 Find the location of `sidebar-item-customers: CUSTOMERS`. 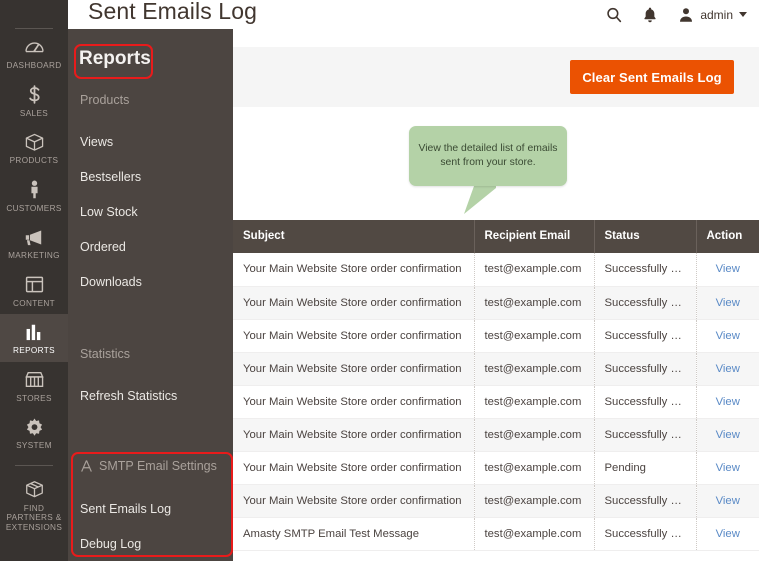

sidebar-item-customers: CUSTOMERS is located at coordinates (34, 196).